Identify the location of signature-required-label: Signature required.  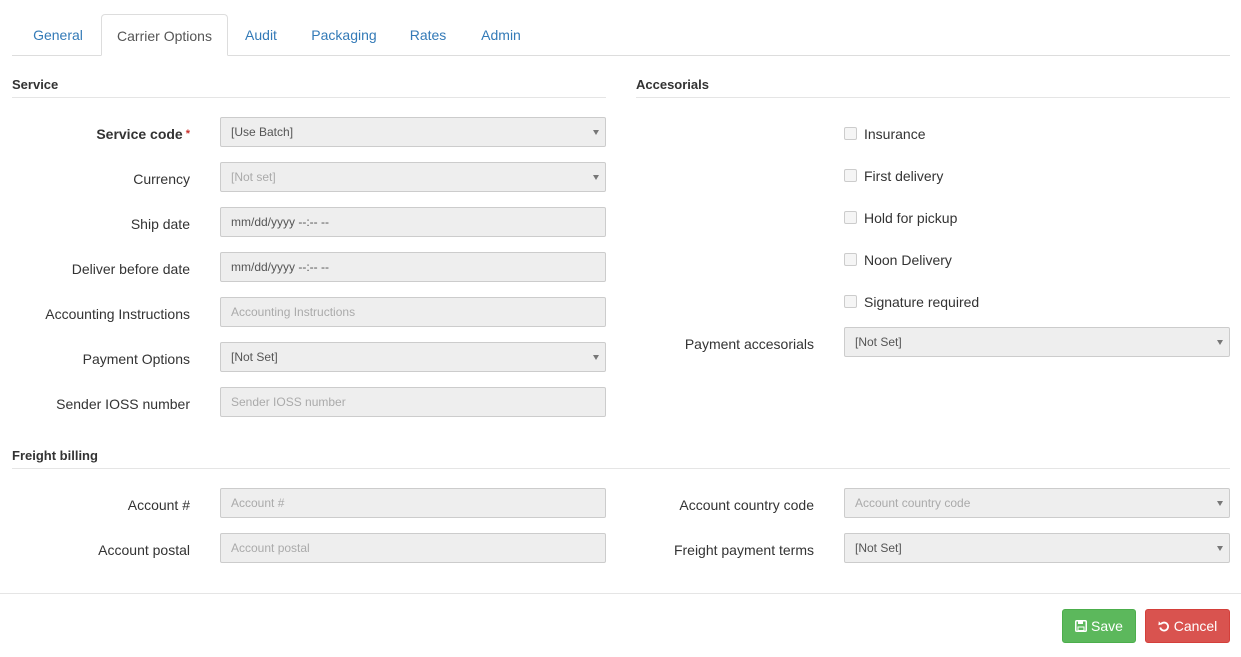
(922, 302).